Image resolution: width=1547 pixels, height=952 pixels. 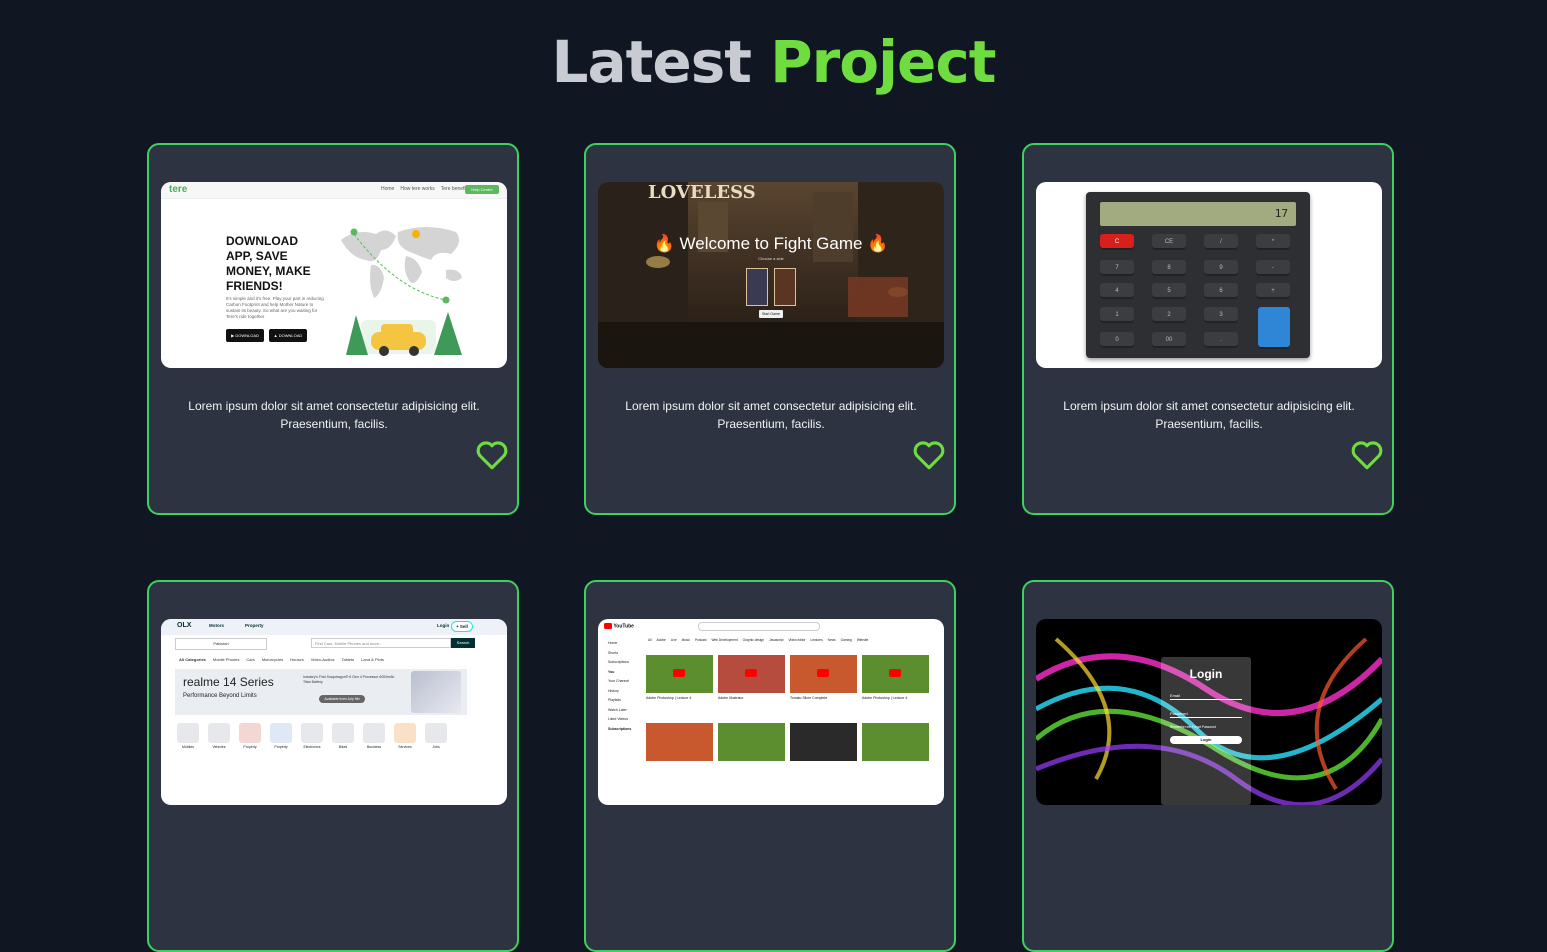 I want to click on banner-subtitle: Performance Beyond Limits, so click(x=220, y=696).